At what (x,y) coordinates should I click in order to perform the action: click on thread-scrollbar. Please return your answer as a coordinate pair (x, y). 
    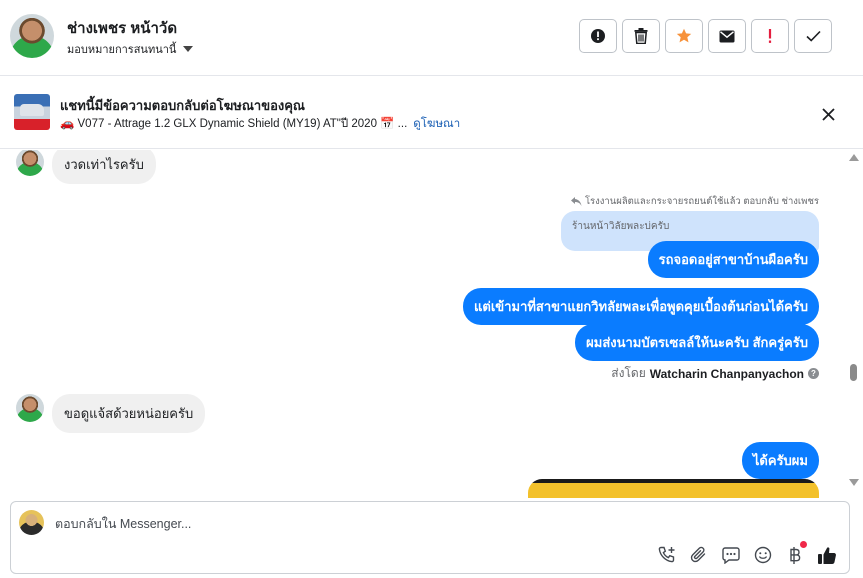
    Looking at the image, I should click on (853, 324).